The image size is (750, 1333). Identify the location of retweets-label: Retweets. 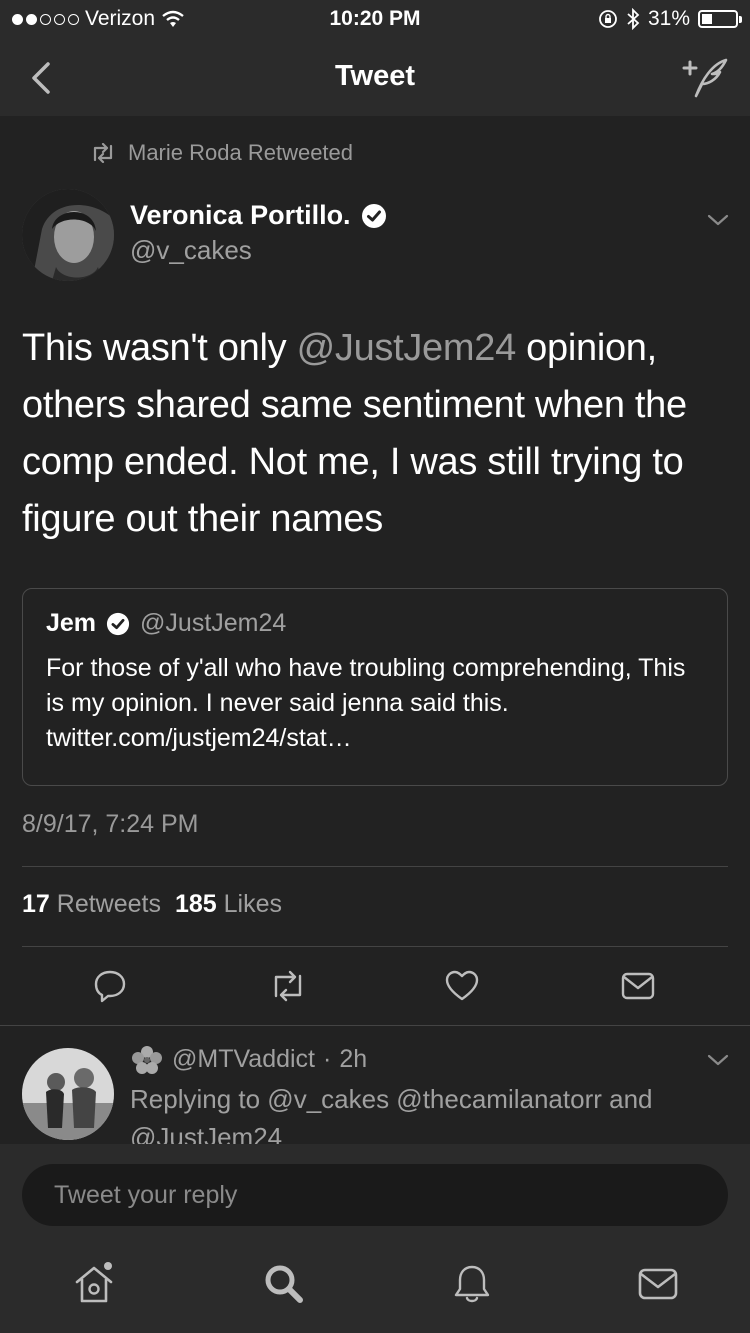
(108, 904).